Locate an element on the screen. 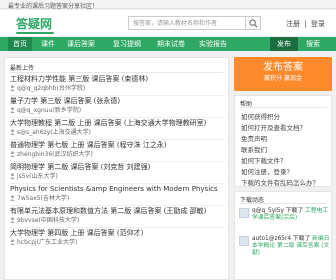  item-title: 有限单元法基本原理和数值方法 第二版 课后答案 (王勖成 邵敏) is located at coordinates (117, 211).